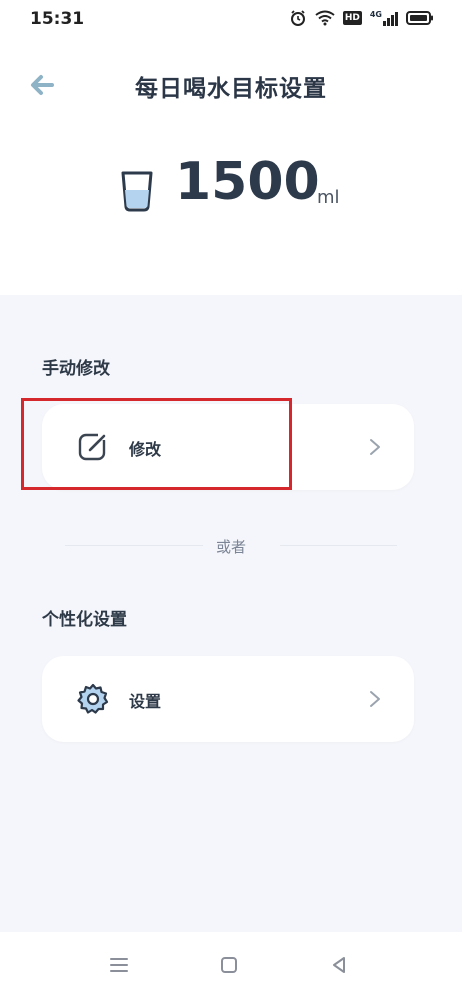 The height and width of the screenshot is (994, 462). What do you see at coordinates (297, 18) in the screenshot?
I see `alarm-icon` at bounding box center [297, 18].